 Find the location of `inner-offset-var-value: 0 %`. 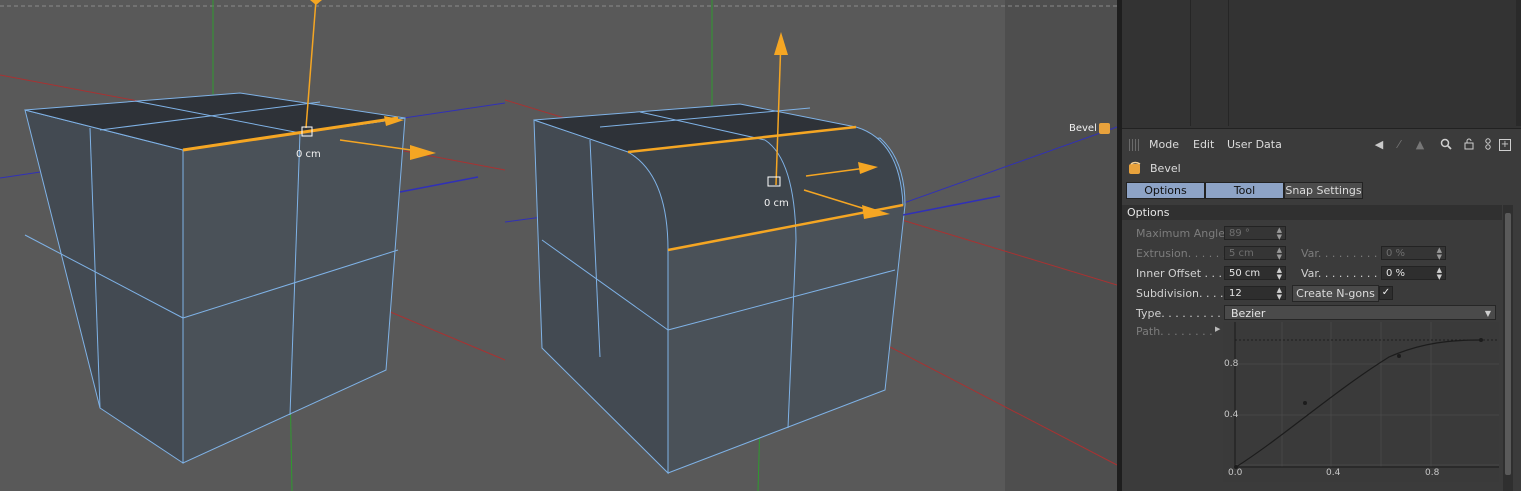

inner-offset-var-value: 0 % is located at coordinates (1396, 273).